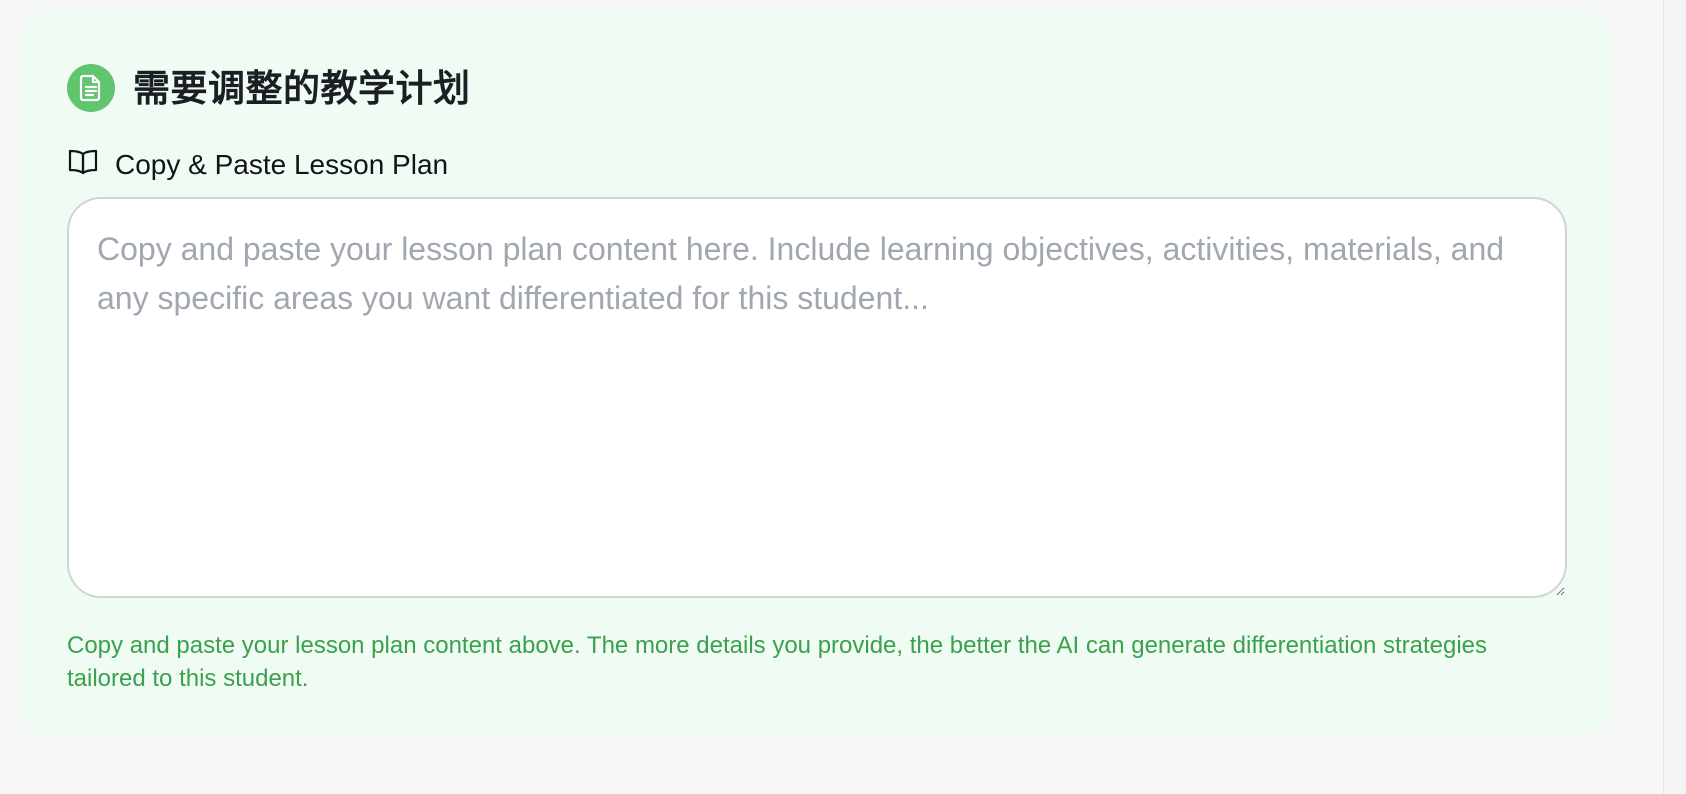 This screenshot has height=794, width=1686. Describe the element at coordinates (302, 88) in the screenshot. I see `section-title: 需要调整的教学计划` at that location.